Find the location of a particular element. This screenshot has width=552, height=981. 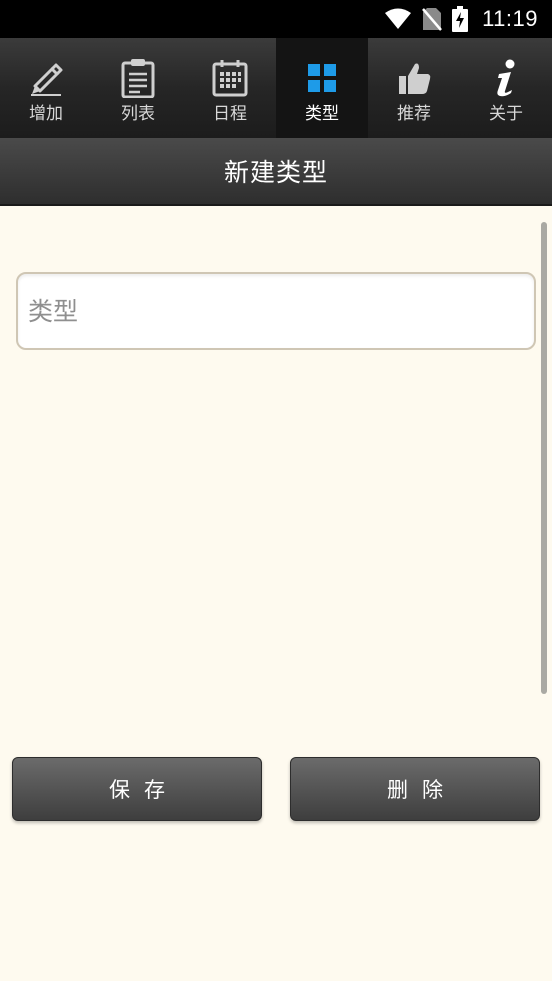

calendar-icon is located at coordinates (230, 78).